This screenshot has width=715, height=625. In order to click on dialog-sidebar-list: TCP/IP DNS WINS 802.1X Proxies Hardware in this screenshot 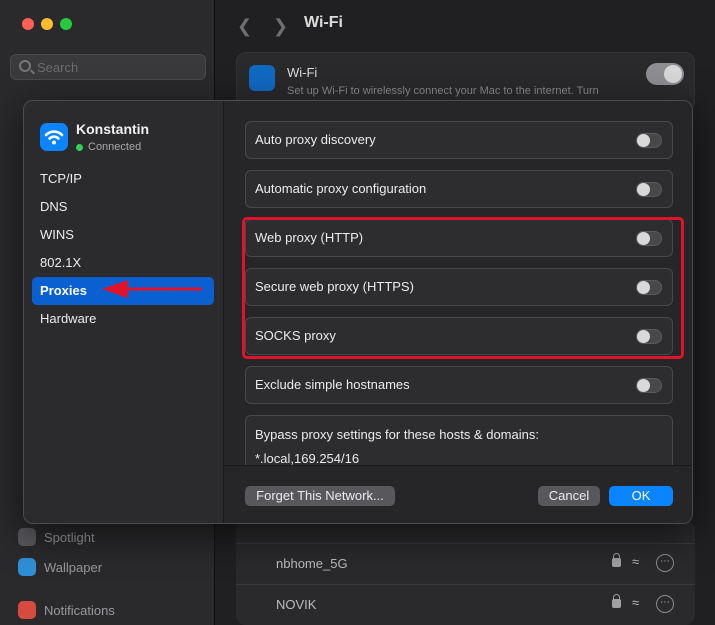, I will do `click(123, 249)`.